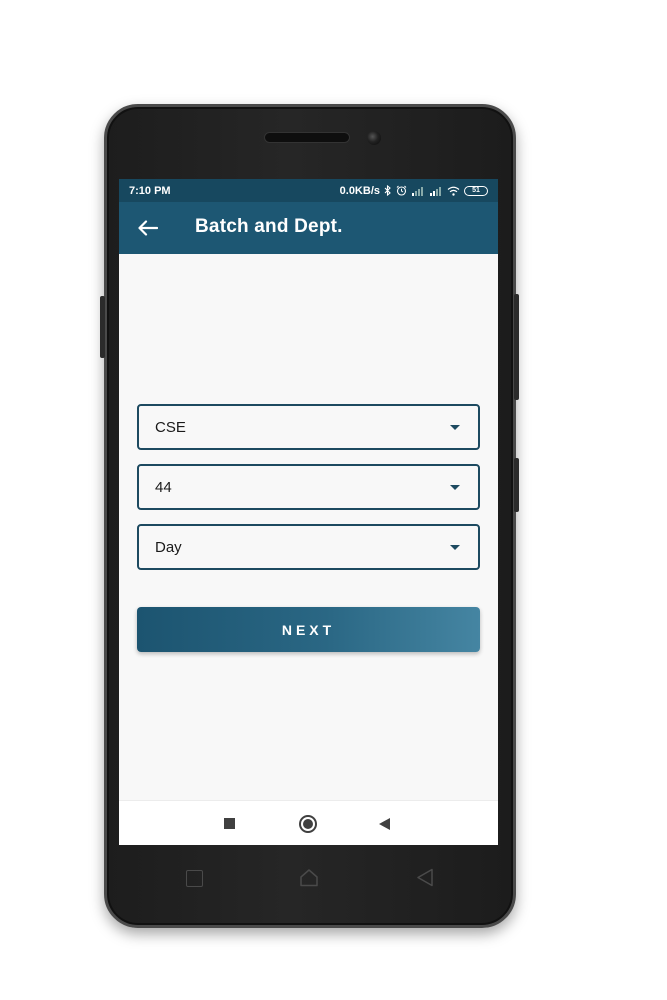 The image size is (667, 1000). What do you see at coordinates (425, 877) in the screenshot?
I see `hardware-back-icon` at bounding box center [425, 877].